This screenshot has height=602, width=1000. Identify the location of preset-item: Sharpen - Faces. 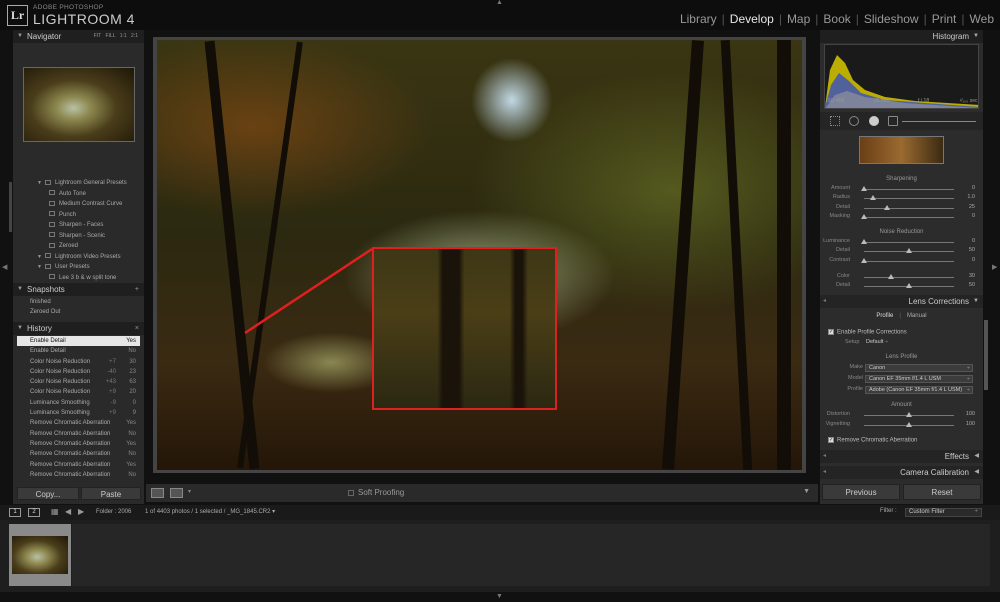
(78, 225).